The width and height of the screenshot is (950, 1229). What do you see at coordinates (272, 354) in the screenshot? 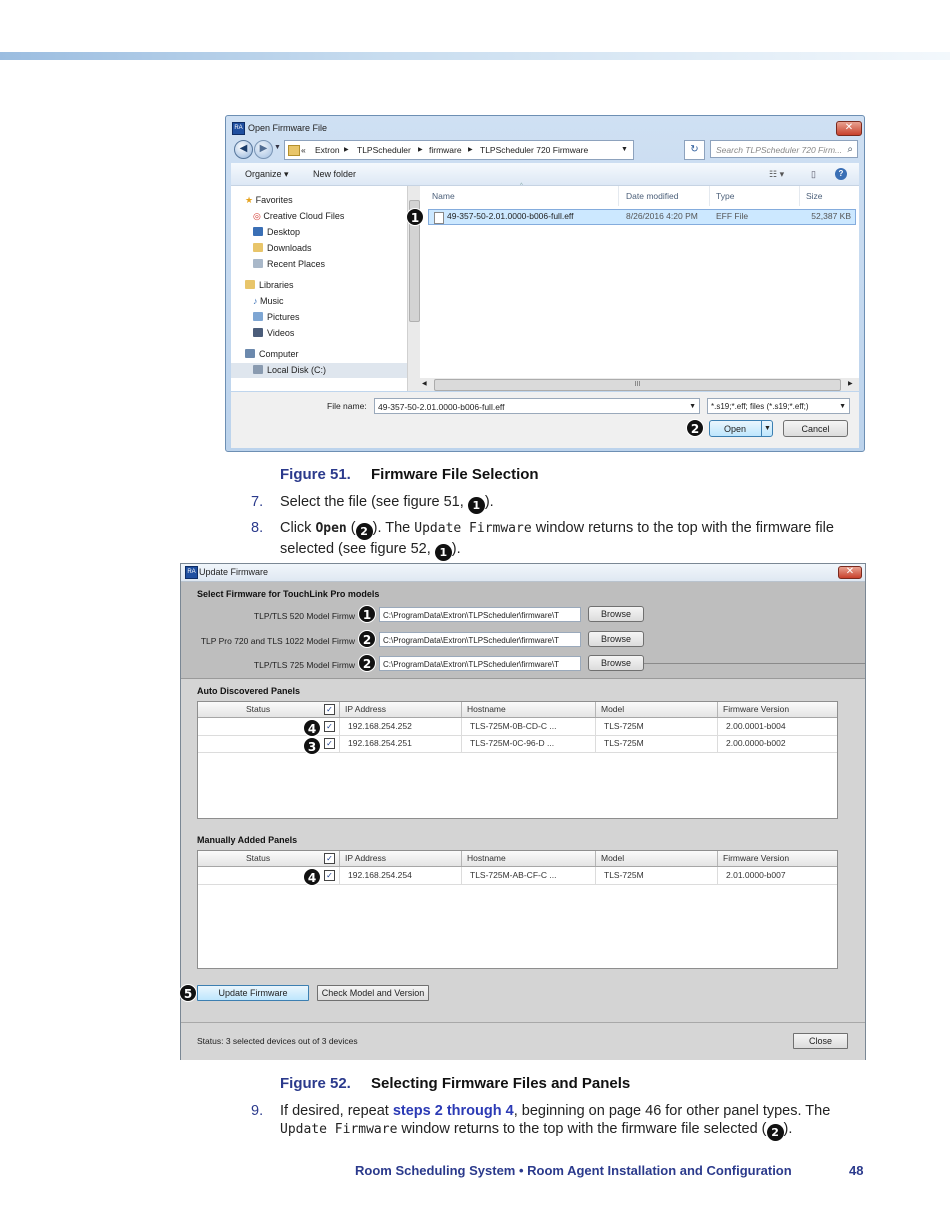
I see `nav-computer: Computer` at bounding box center [272, 354].